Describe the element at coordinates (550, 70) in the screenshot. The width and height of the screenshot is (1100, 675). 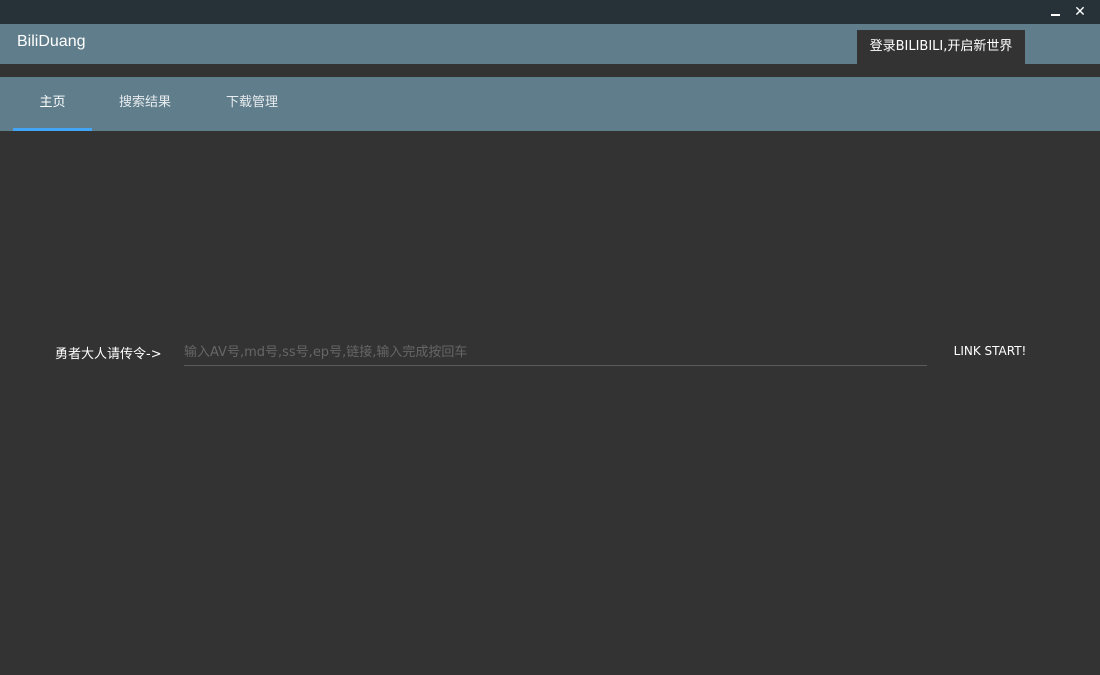
I see `header-divider` at that location.